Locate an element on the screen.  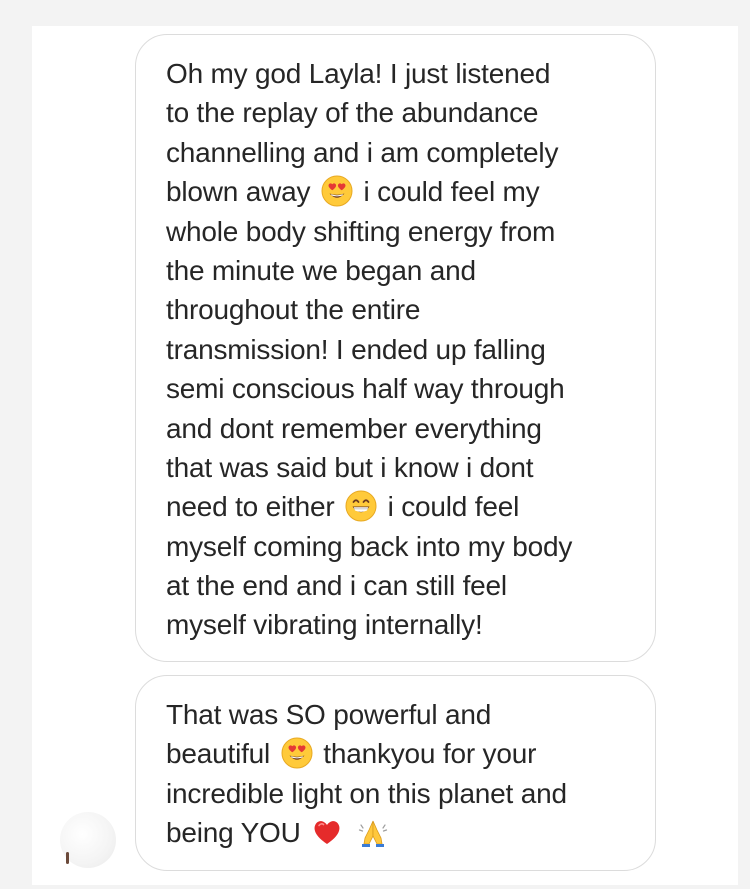
grinning-emoji-icon is located at coordinates (361, 506).